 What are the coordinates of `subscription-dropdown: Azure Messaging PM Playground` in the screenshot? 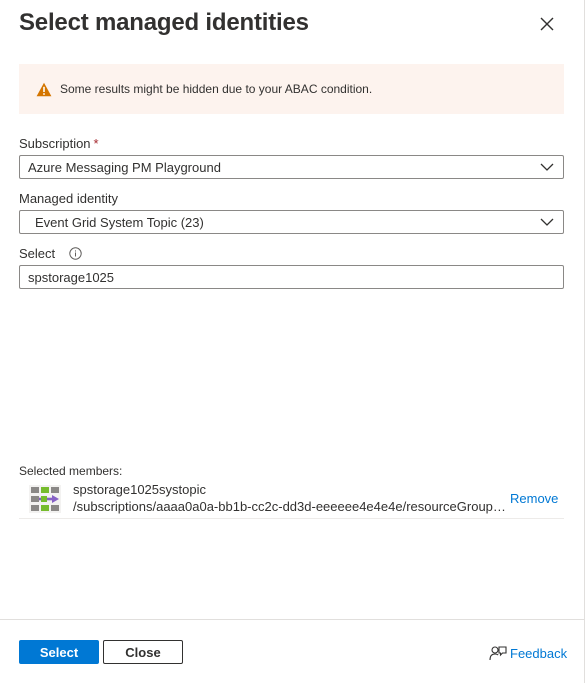 It's located at (291, 167).